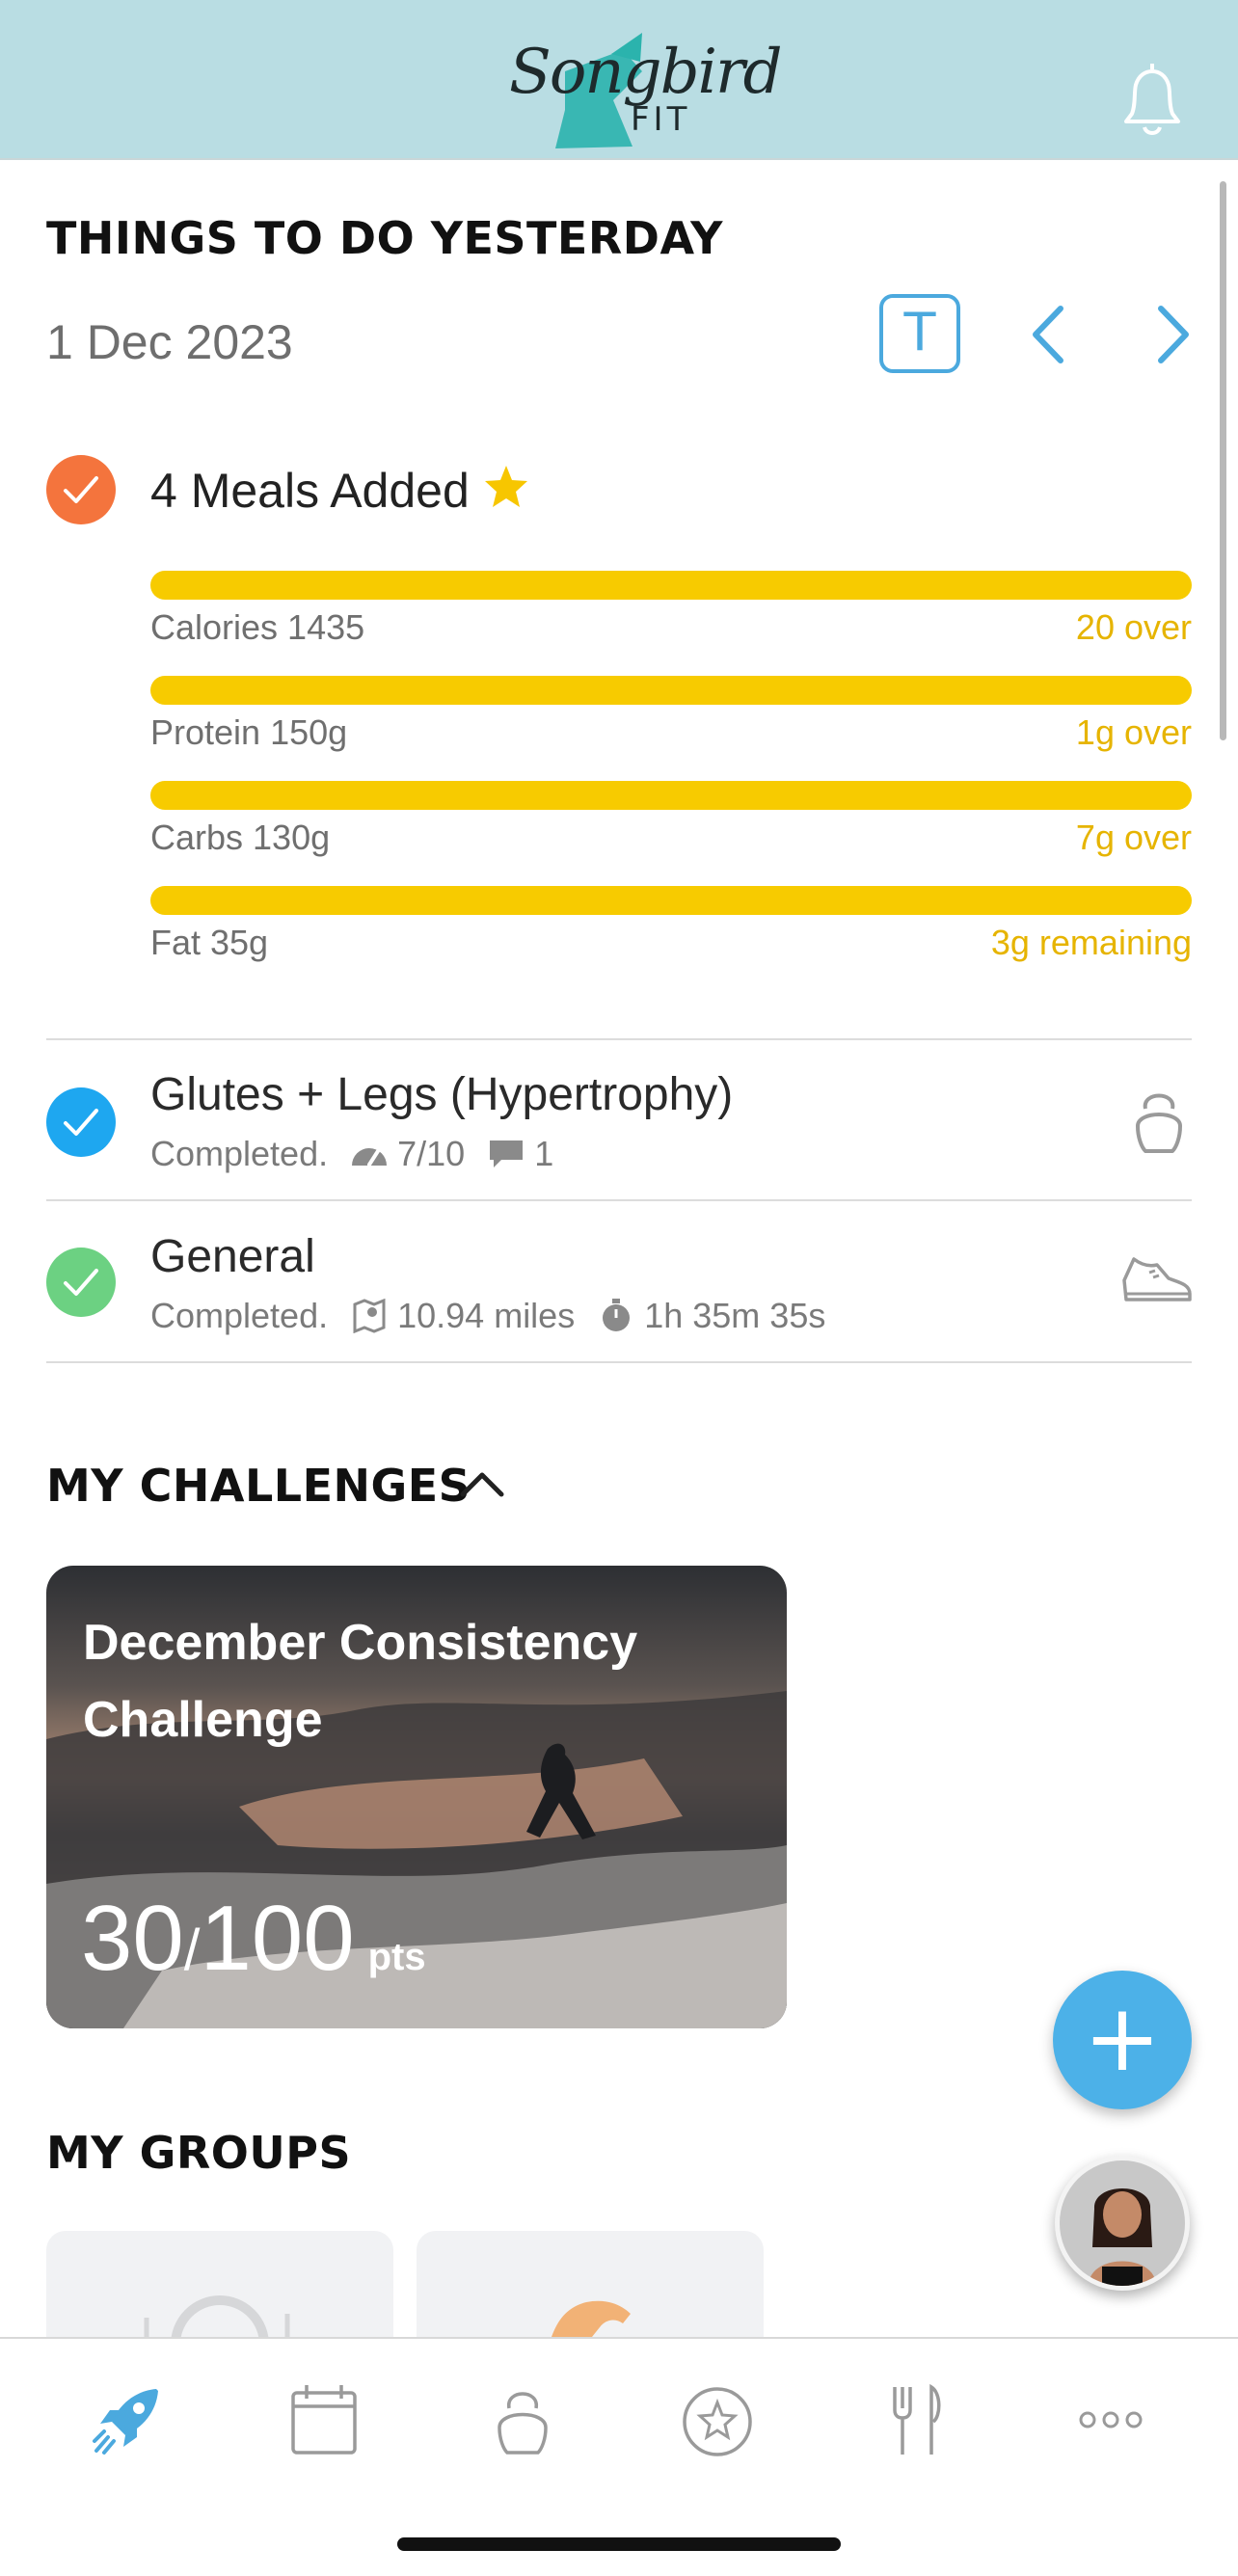  I want to click on fat-label: Fat 35g, so click(209, 943).